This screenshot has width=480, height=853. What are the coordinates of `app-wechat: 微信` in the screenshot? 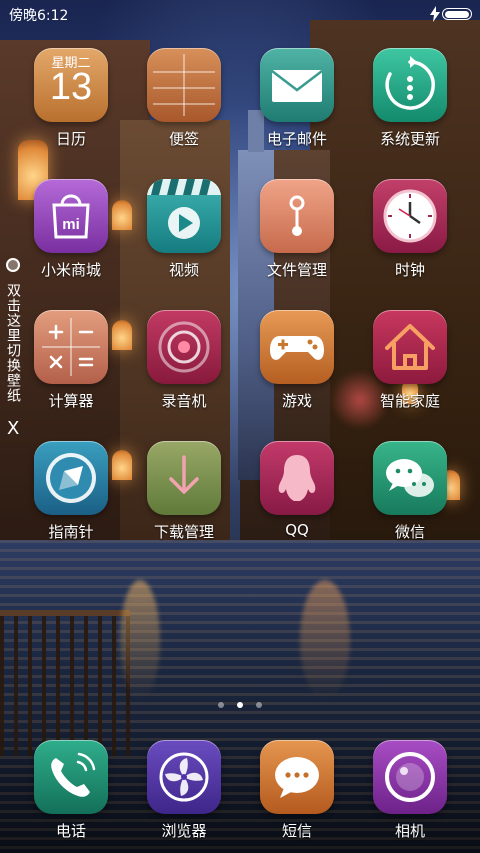 It's located at (410, 494).